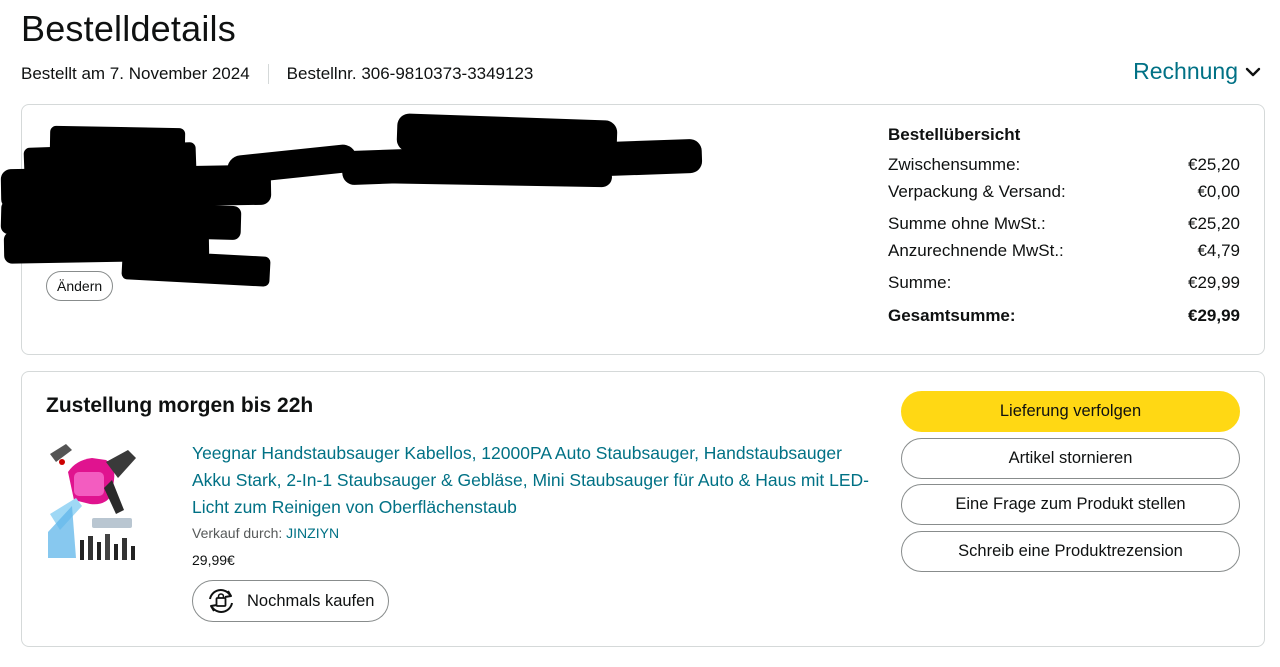 The width and height of the screenshot is (1280, 667). Describe the element at coordinates (237, 533) in the screenshot. I see `seller-prefix: Verkauf durch:` at that location.